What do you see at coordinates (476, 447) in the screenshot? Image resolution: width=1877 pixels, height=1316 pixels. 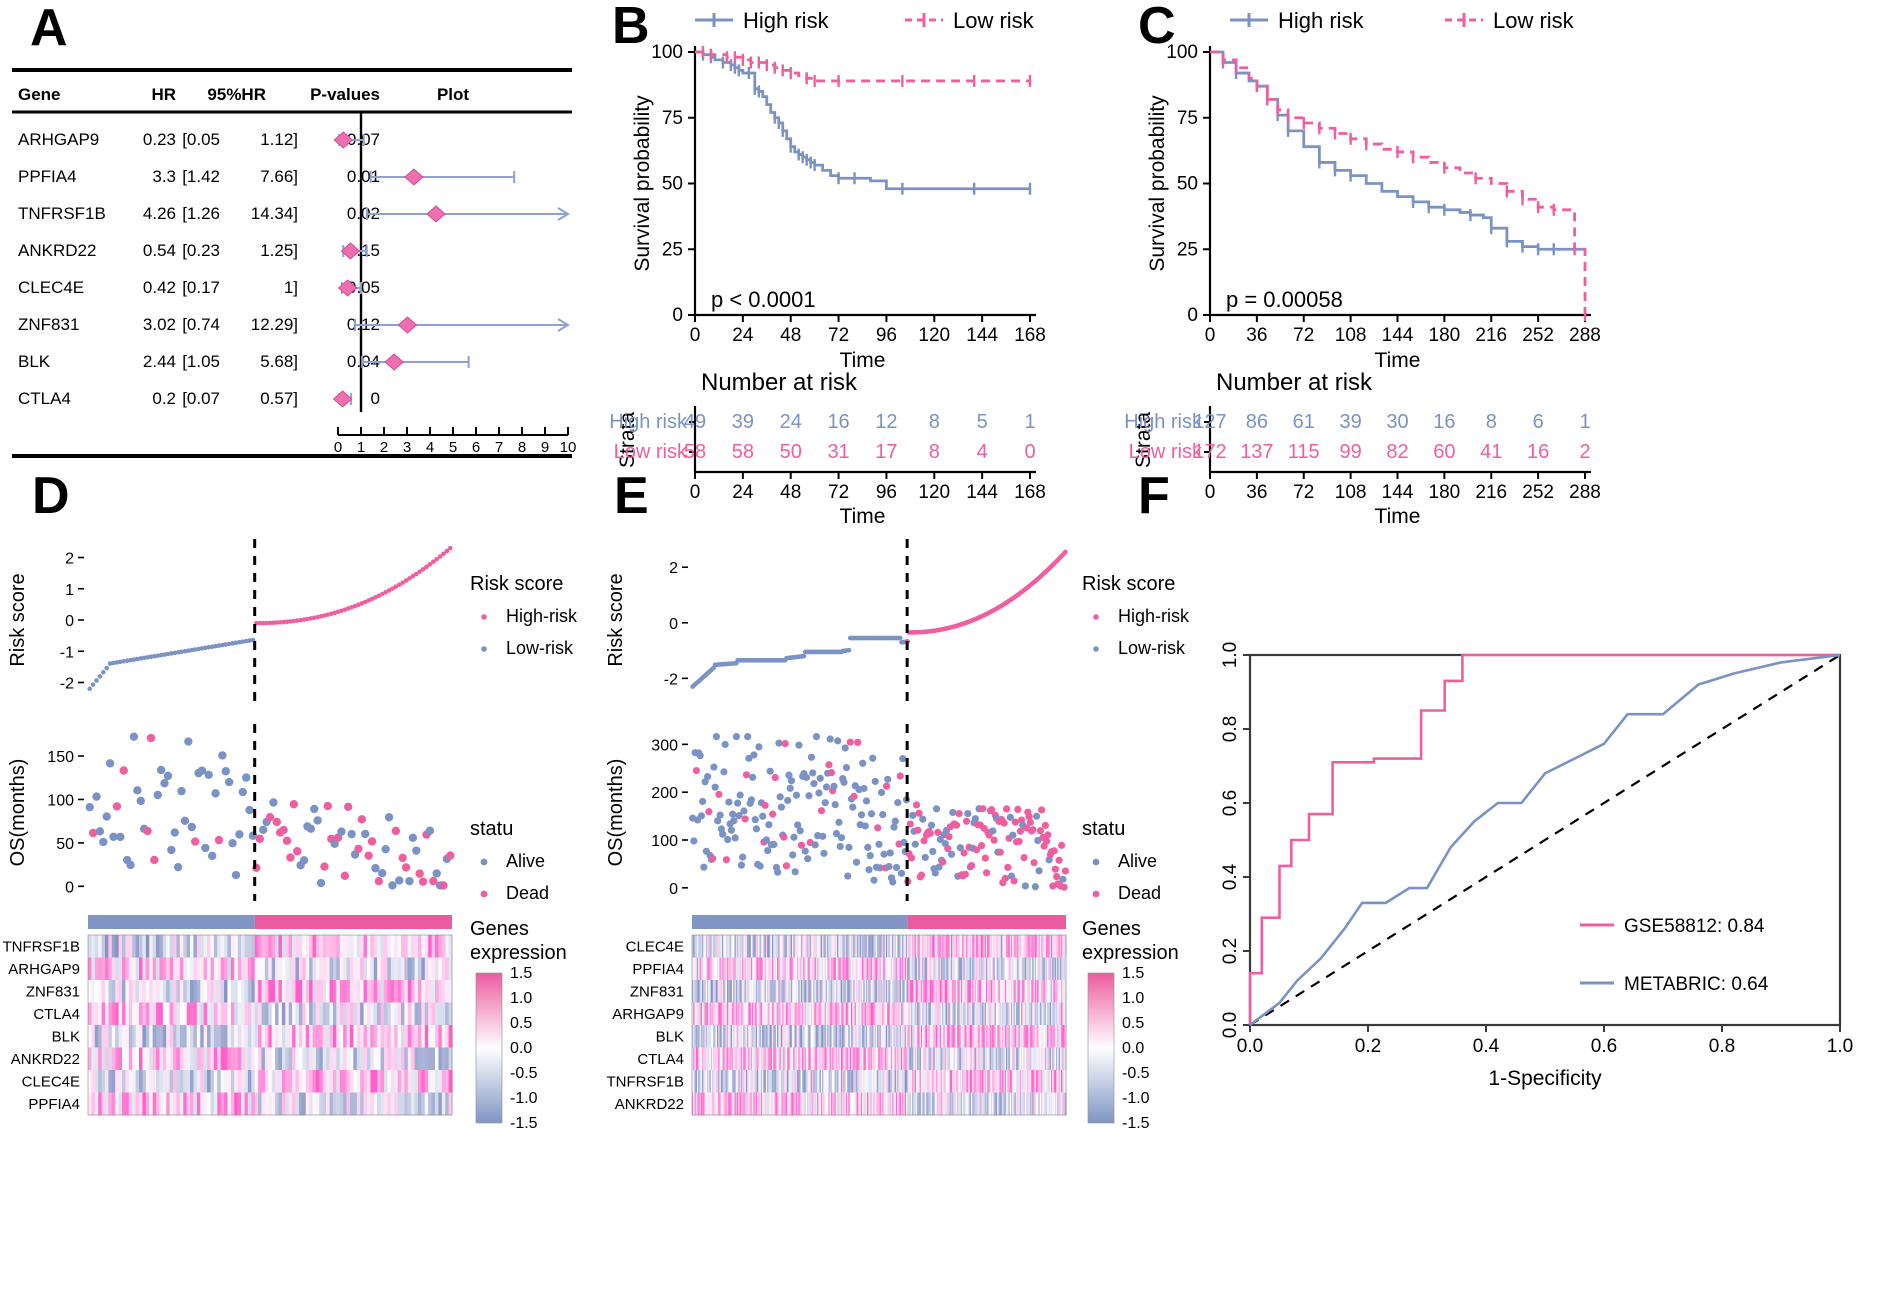 I see `forest-axis-tick-6: 6` at bounding box center [476, 447].